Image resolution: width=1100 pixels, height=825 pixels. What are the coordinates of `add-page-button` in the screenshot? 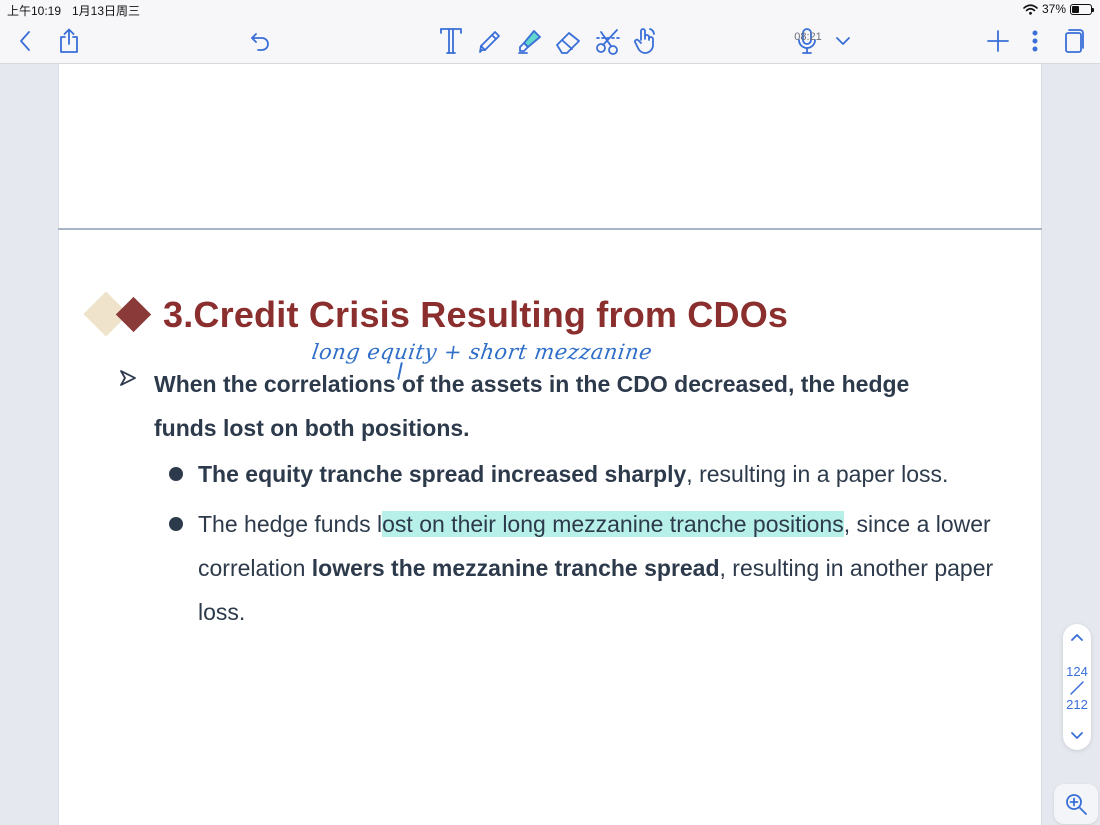 It's located at (998, 41).